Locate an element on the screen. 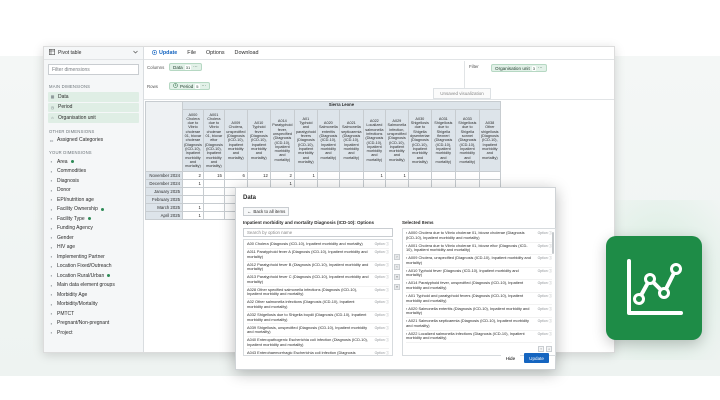  your-dimension-item: ▪ Pregnant/Non-pregnant is located at coordinates (93, 324).